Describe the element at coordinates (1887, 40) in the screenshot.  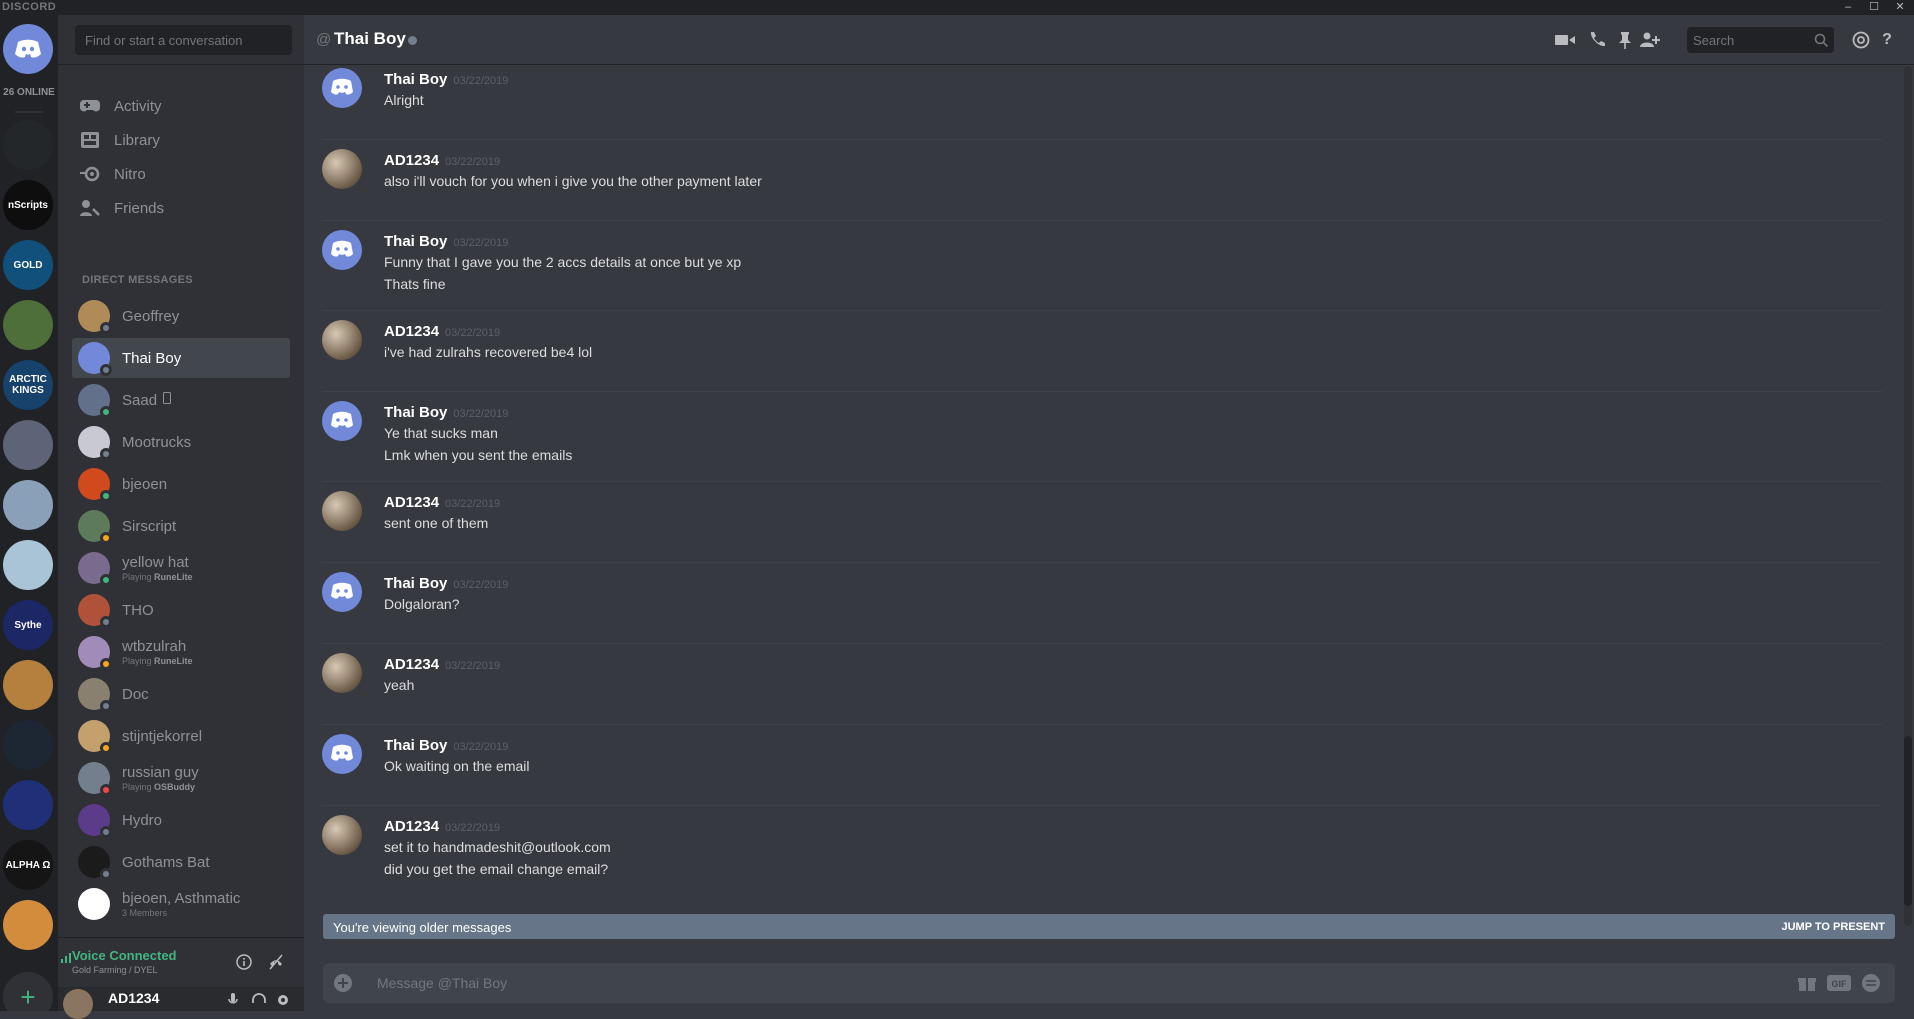
I see `help-icon: ?` at that location.